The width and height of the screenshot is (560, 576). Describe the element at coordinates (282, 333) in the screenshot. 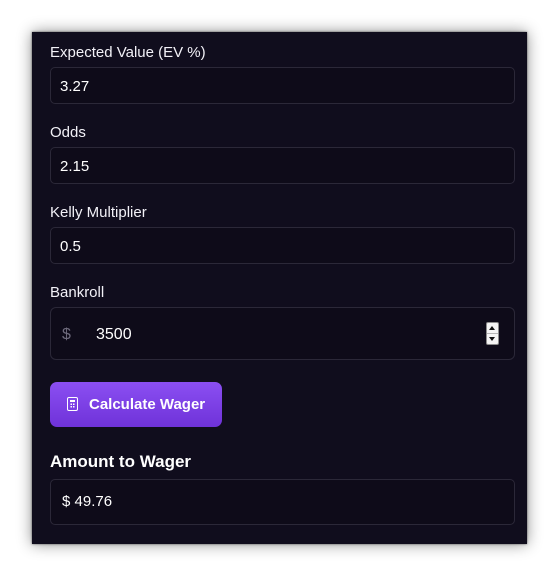

I see `bankroll-input: $ 3500` at that location.